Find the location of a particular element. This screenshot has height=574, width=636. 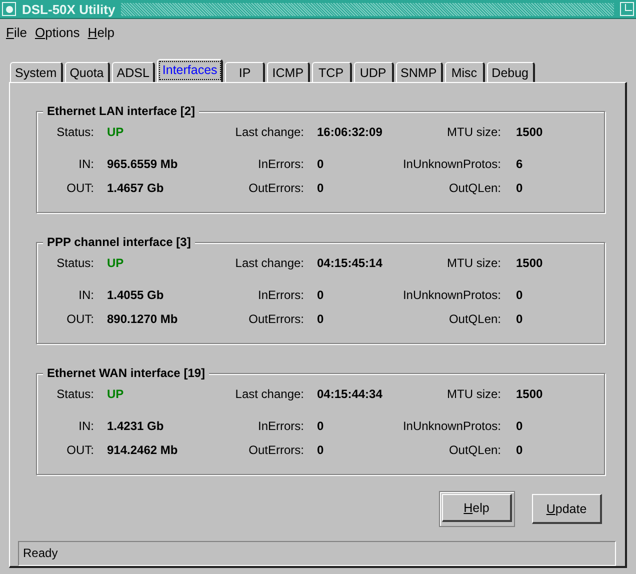

tab: ADSL is located at coordinates (134, 72).